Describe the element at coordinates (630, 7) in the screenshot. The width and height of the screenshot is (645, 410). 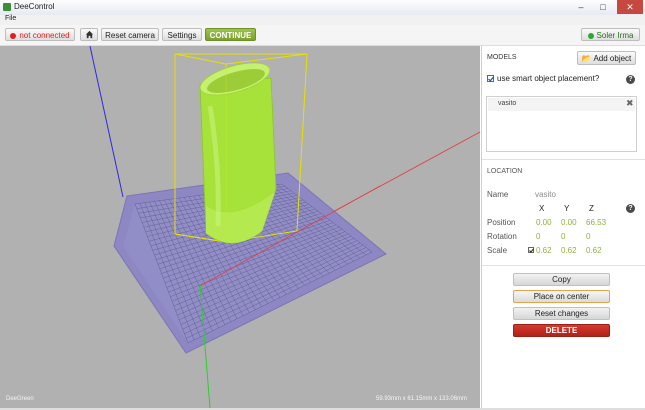
I see `close-button: ✕` at that location.